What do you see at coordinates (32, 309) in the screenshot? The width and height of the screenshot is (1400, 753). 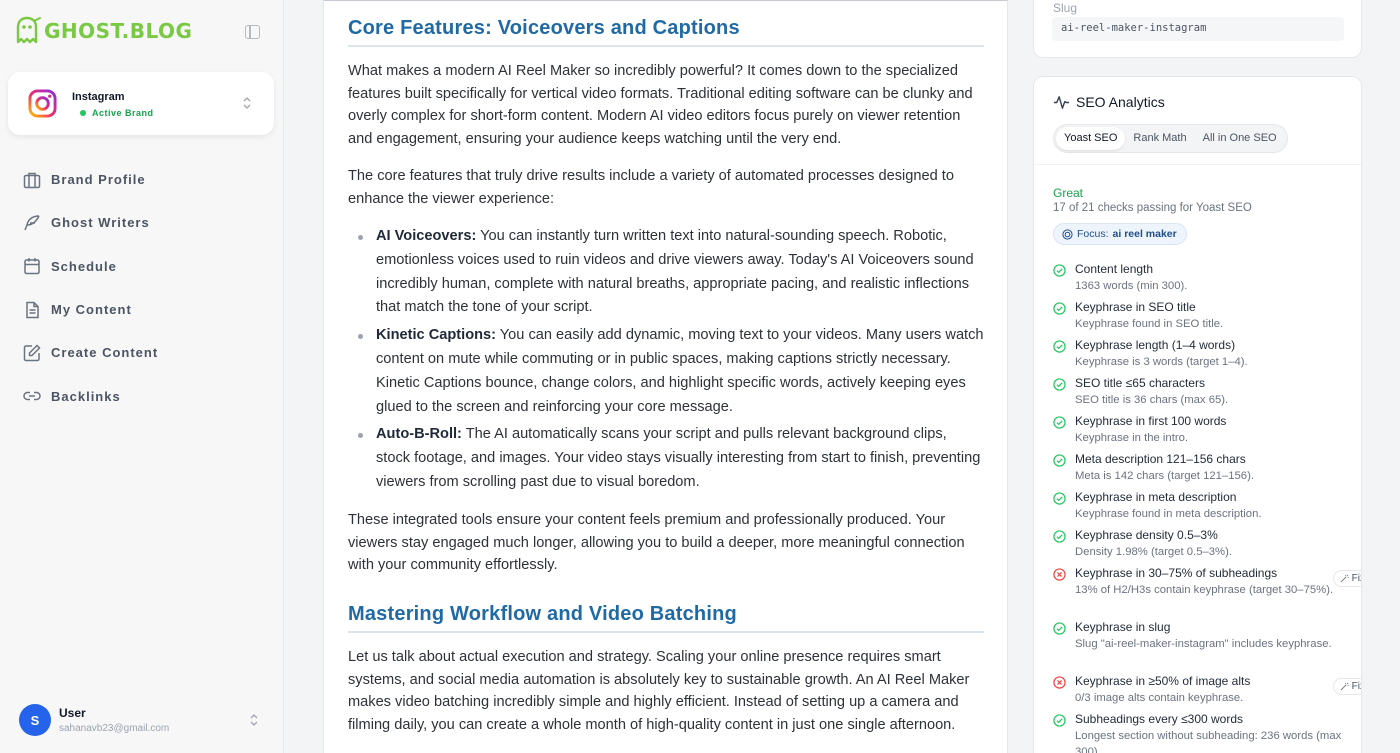 I see `document-icon` at bounding box center [32, 309].